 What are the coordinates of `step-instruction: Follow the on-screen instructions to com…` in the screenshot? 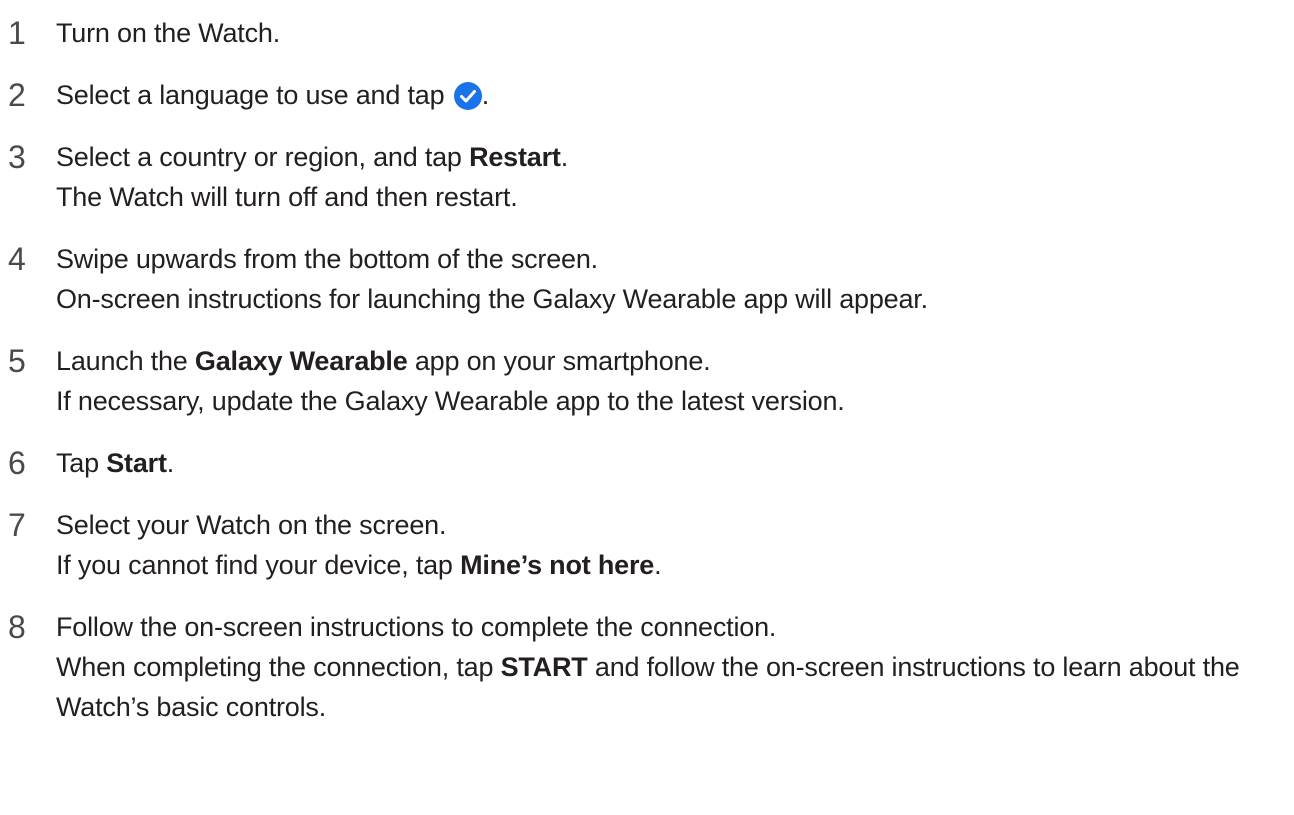 It's located at (416, 627).